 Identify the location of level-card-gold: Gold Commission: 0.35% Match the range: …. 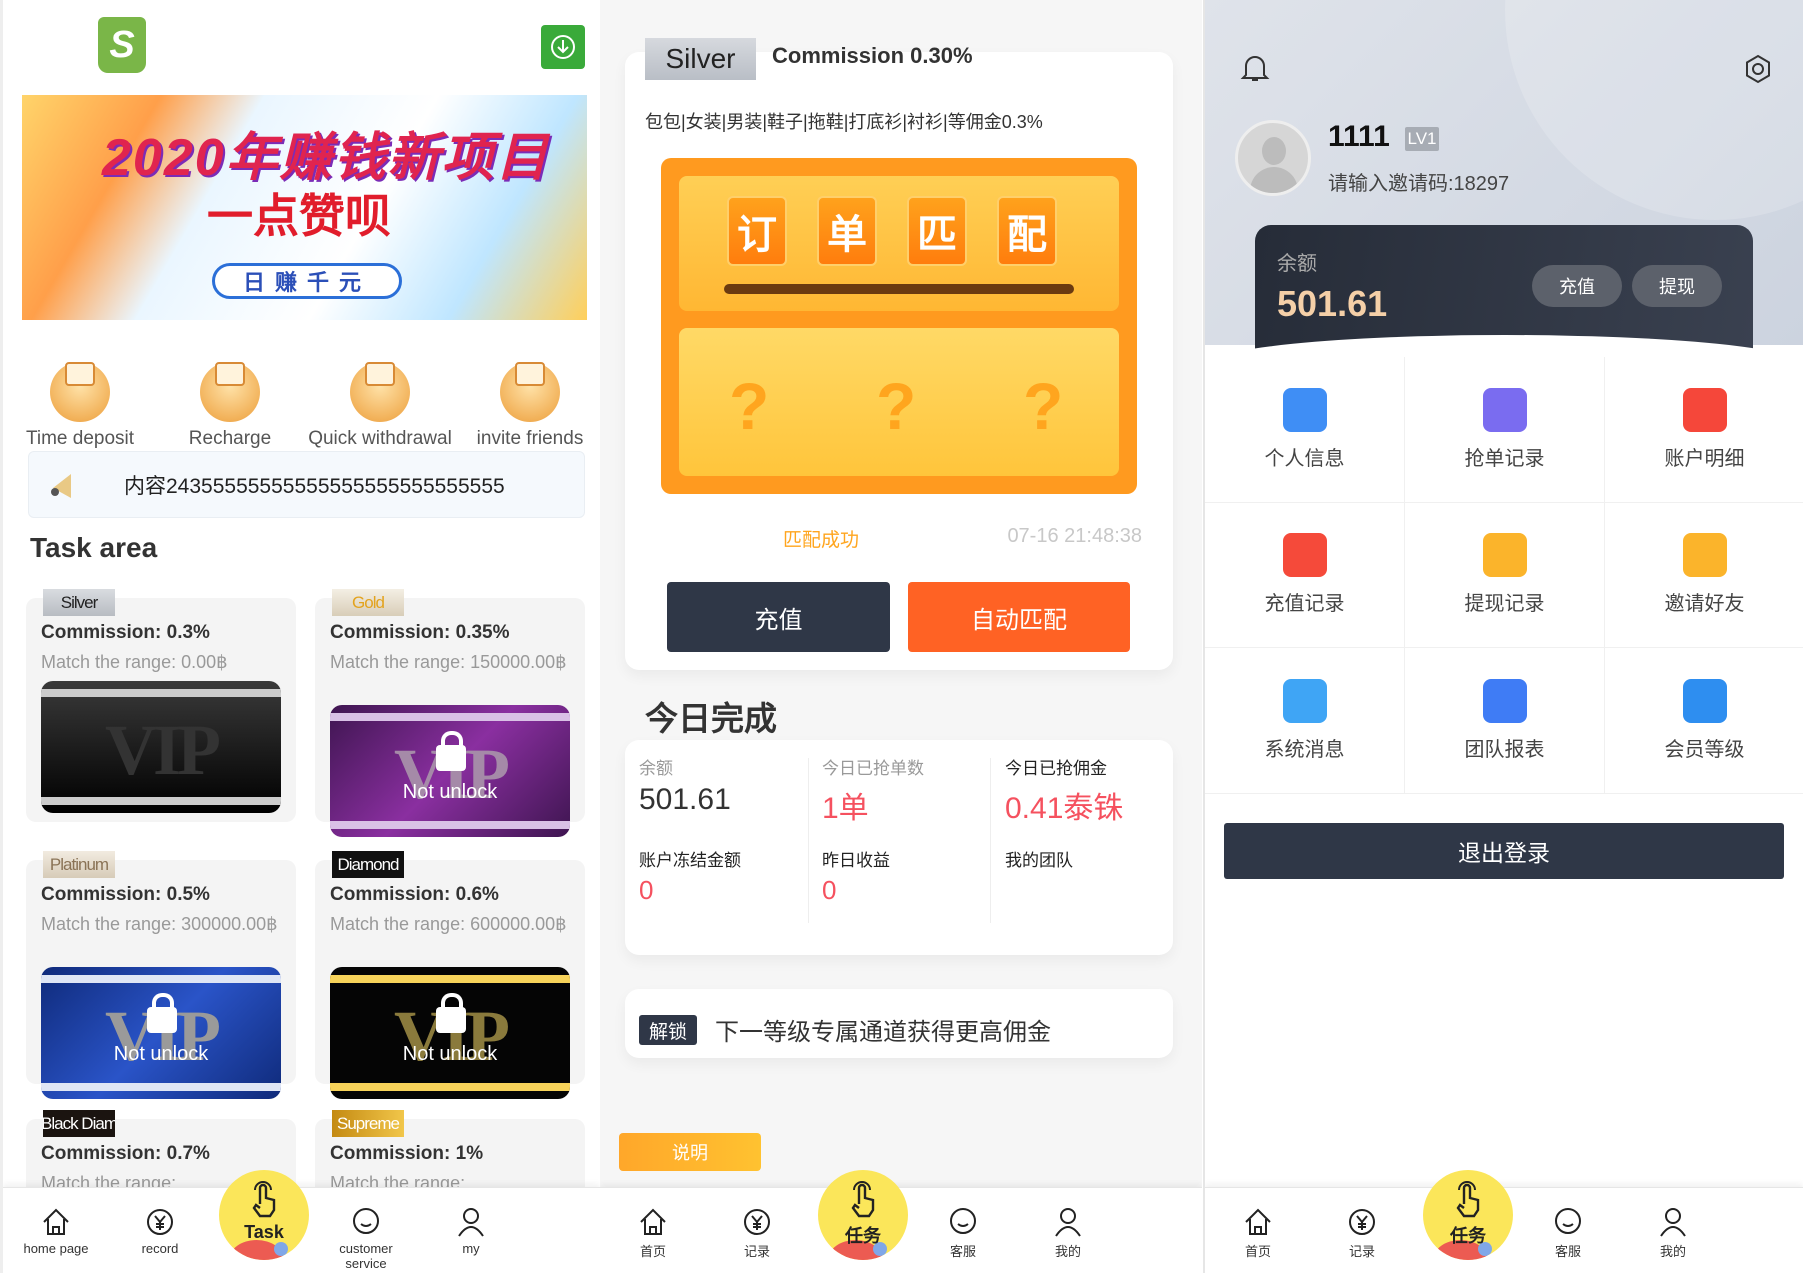
(450, 713).